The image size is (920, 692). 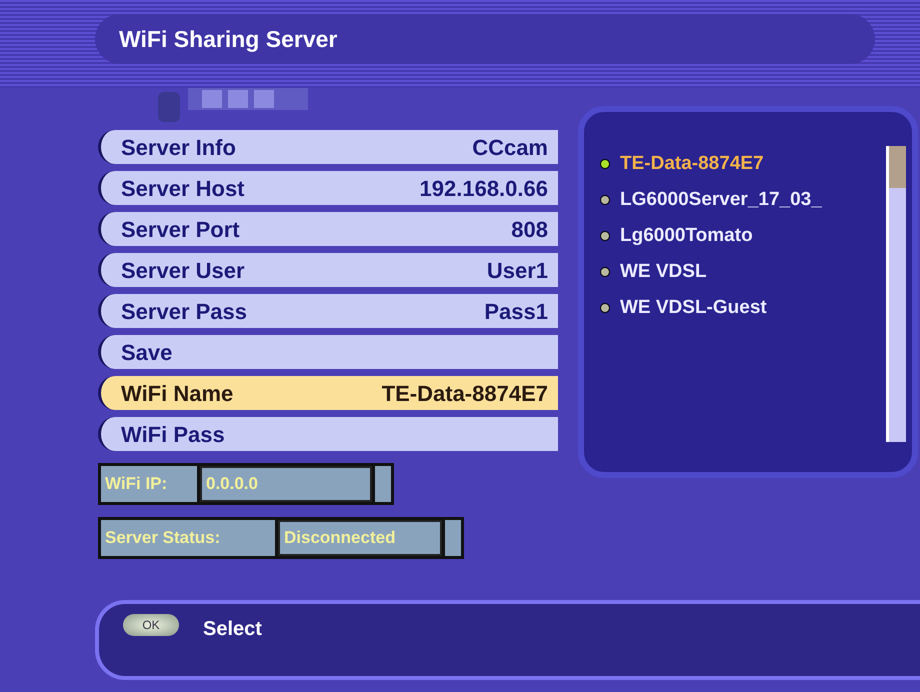 I want to click on menu-label: WiFi Pass, so click(x=173, y=434).